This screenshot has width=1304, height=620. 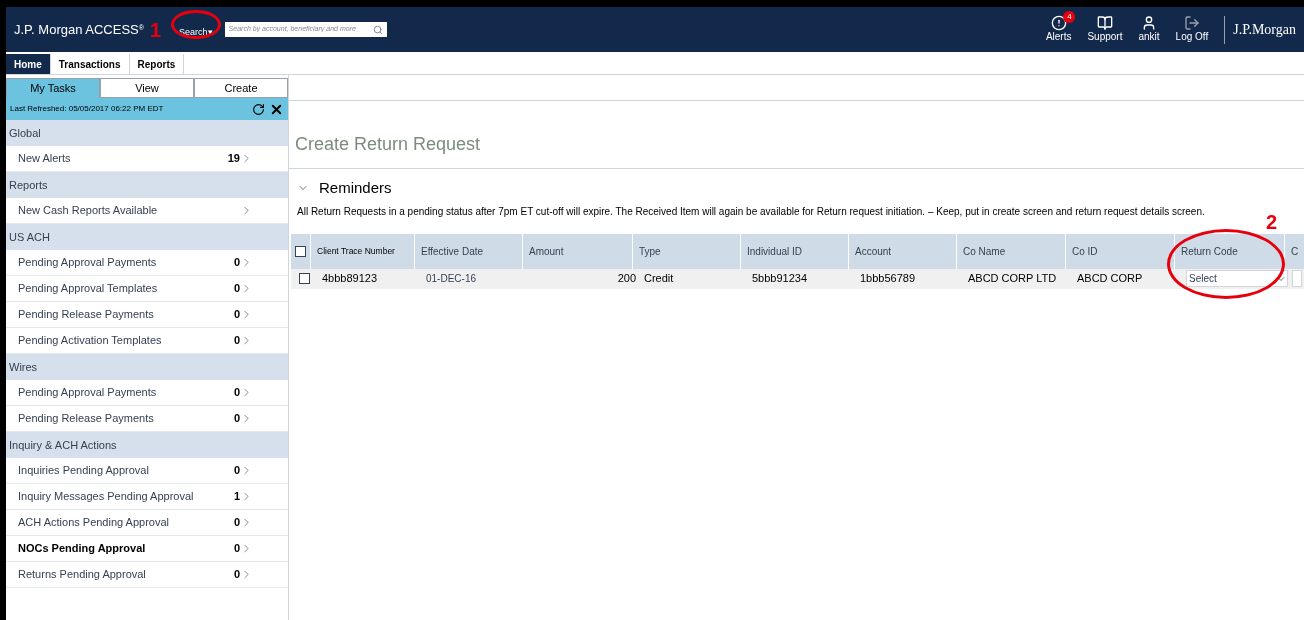 What do you see at coordinates (1069, 17) in the screenshot?
I see `alert-count-badge: 4` at bounding box center [1069, 17].